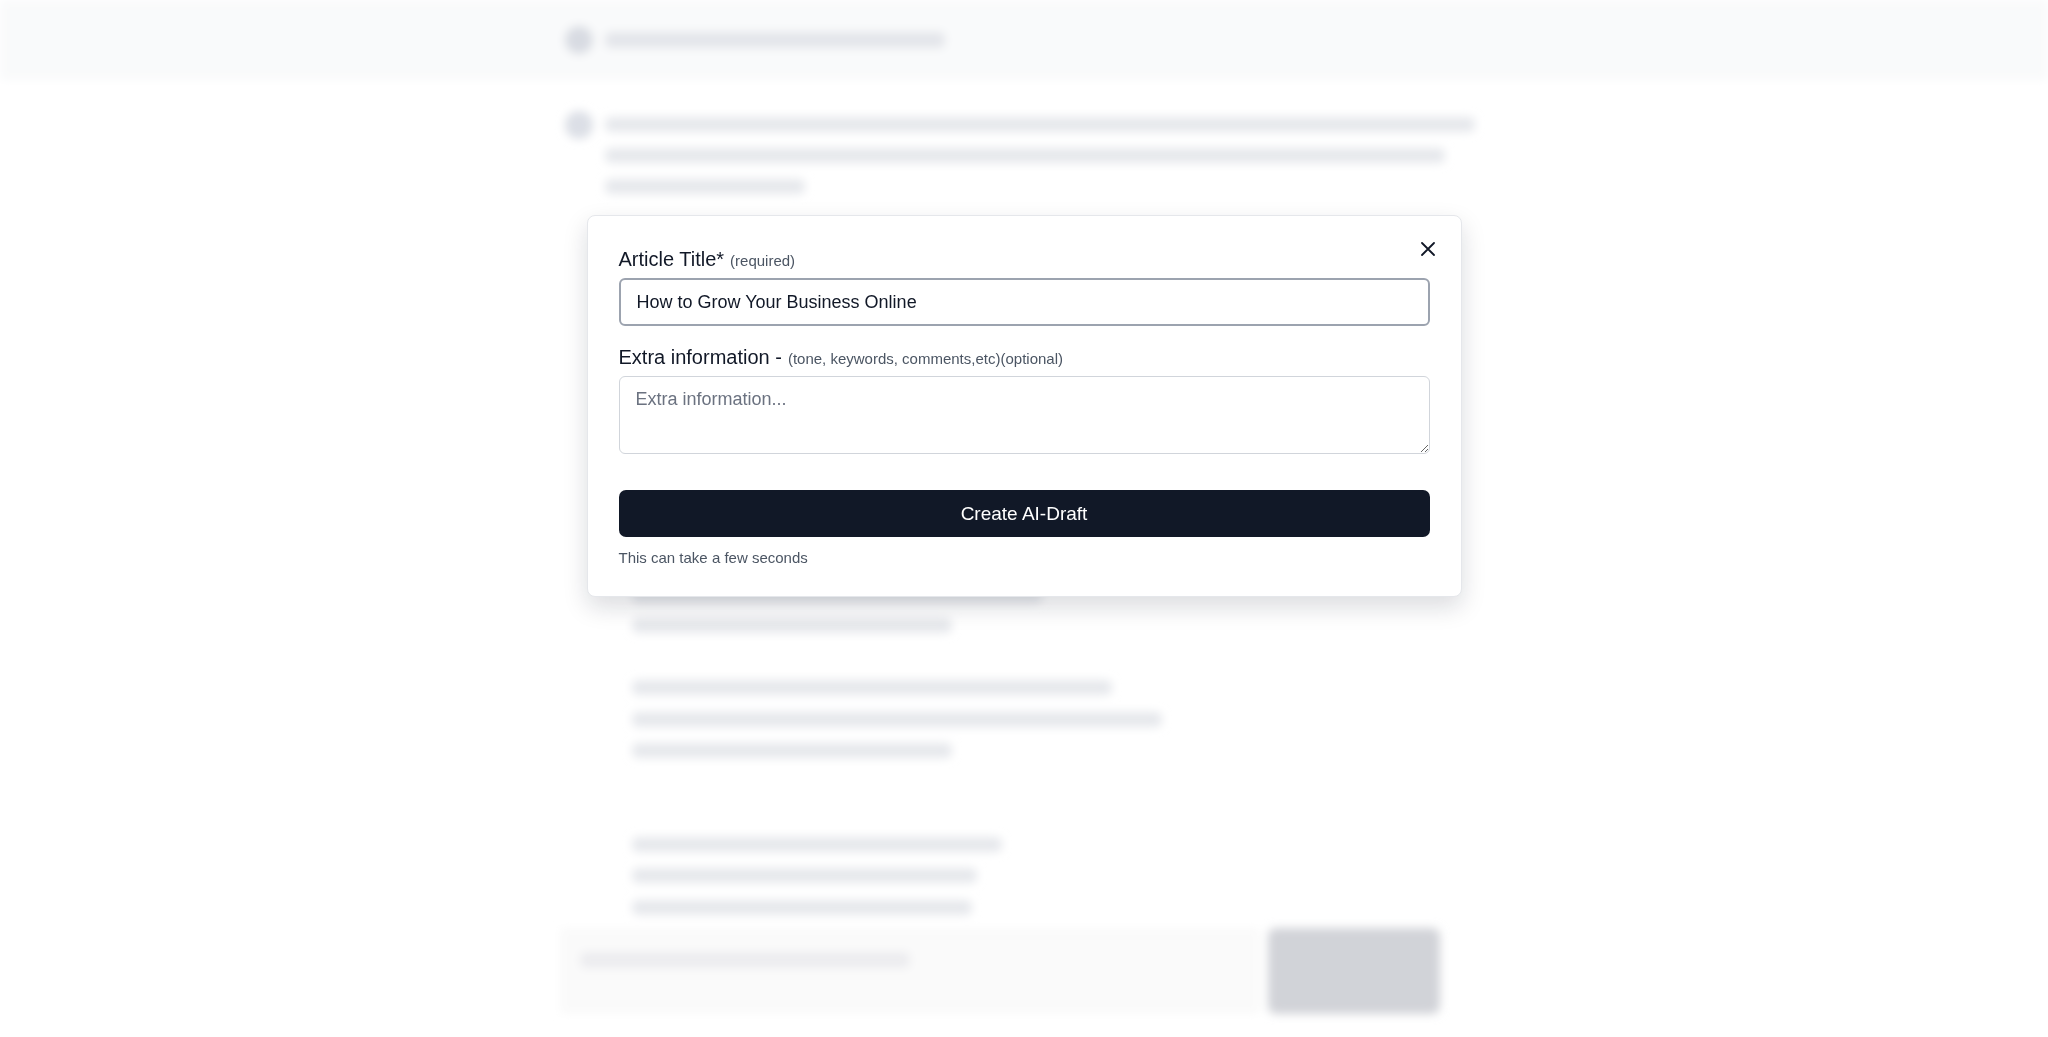 This screenshot has width=2048, height=1037. Describe the element at coordinates (671, 259) in the screenshot. I see `field-label: Article Title*` at that location.